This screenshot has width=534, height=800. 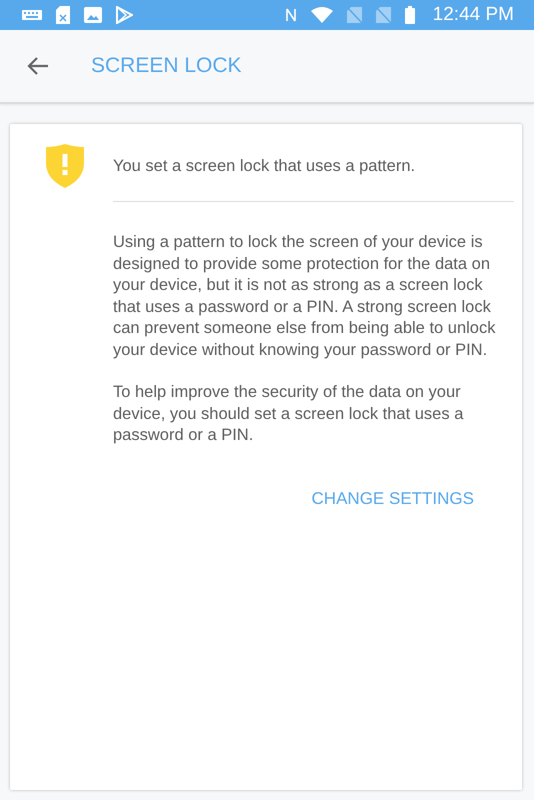 What do you see at coordinates (473, 15) in the screenshot?
I see `status-time: 12:44 PM` at bounding box center [473, 15].